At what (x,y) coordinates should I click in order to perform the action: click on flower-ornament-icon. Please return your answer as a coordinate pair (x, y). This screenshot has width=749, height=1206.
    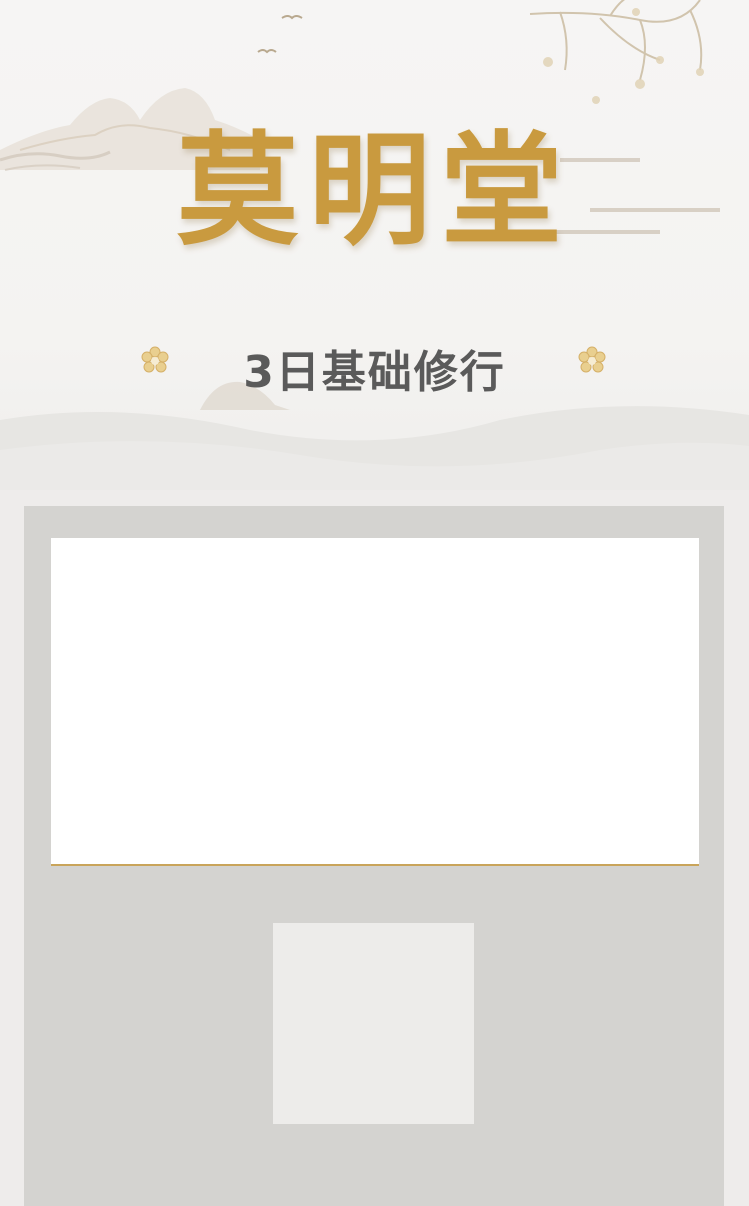
    Looking at the image, I should click on (592, 359).